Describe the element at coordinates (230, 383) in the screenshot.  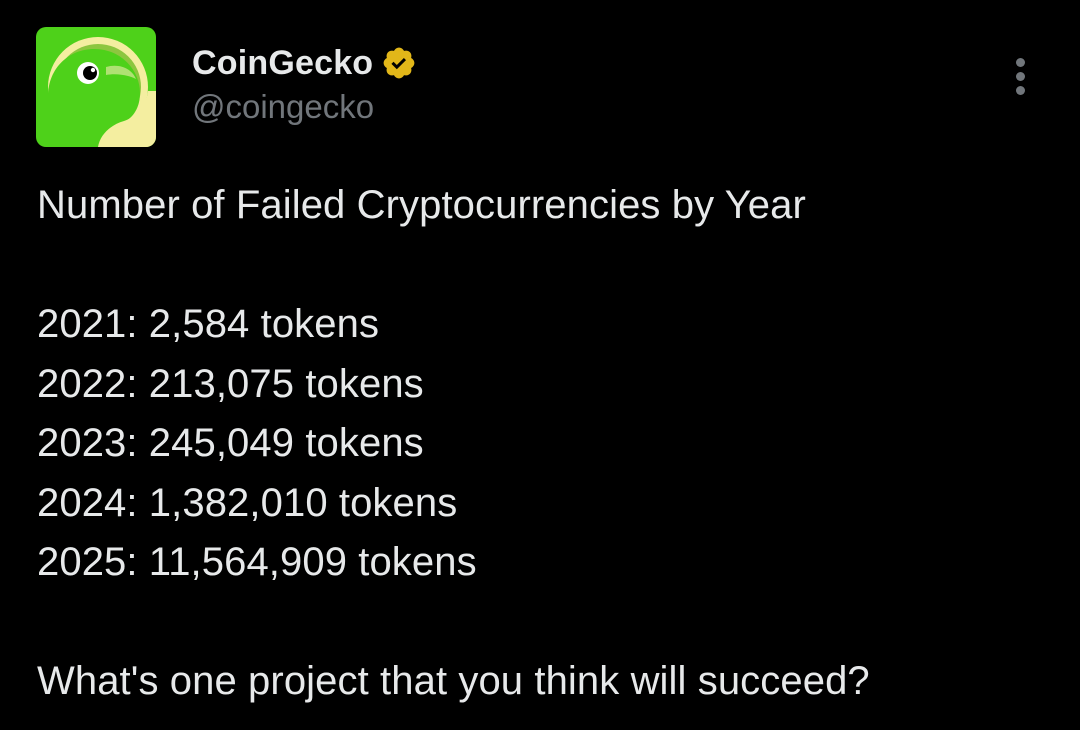
I see `tweet-line: 2022: 213,075 tokens` at that location.